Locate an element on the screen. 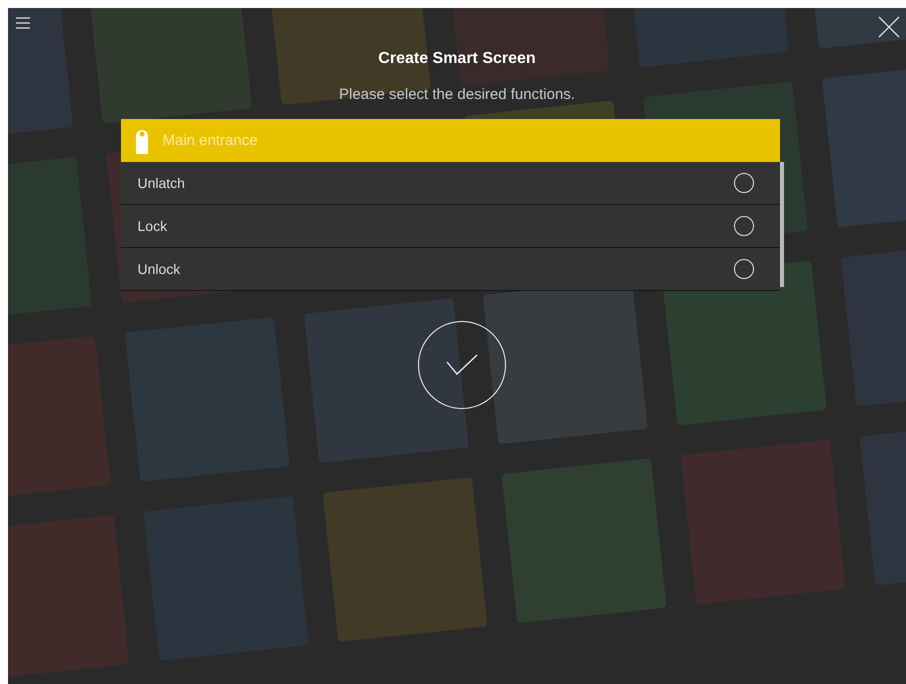  function-label: Unlock is located at coordinates (159, 269).